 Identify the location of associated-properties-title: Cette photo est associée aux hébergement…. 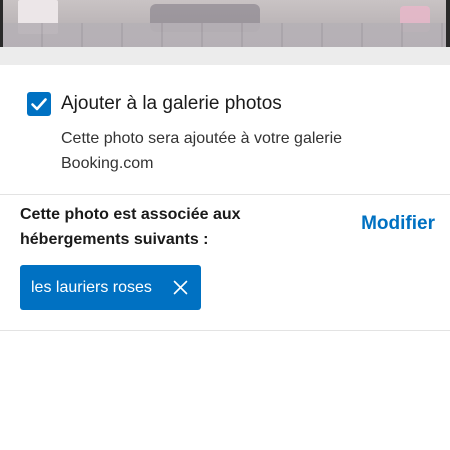
(130, 227).